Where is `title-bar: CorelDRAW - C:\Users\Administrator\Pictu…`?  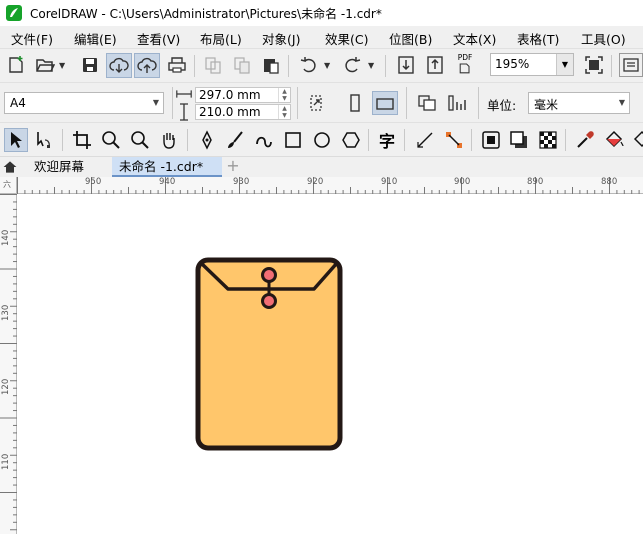 title-bar: CorelDRAW - C:\Users\Administrator\Pictu… is located at coordinates (321, 13).